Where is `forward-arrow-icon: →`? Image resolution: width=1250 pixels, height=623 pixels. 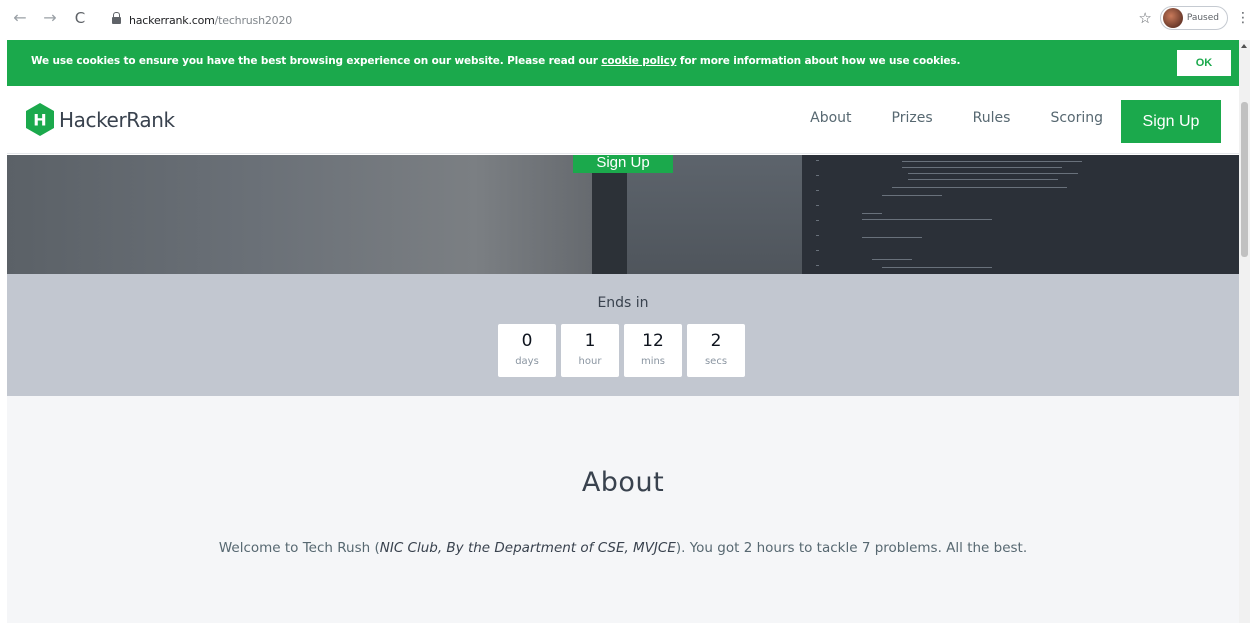 forward-arrow-icon: → is located at coordinates (50, 17).